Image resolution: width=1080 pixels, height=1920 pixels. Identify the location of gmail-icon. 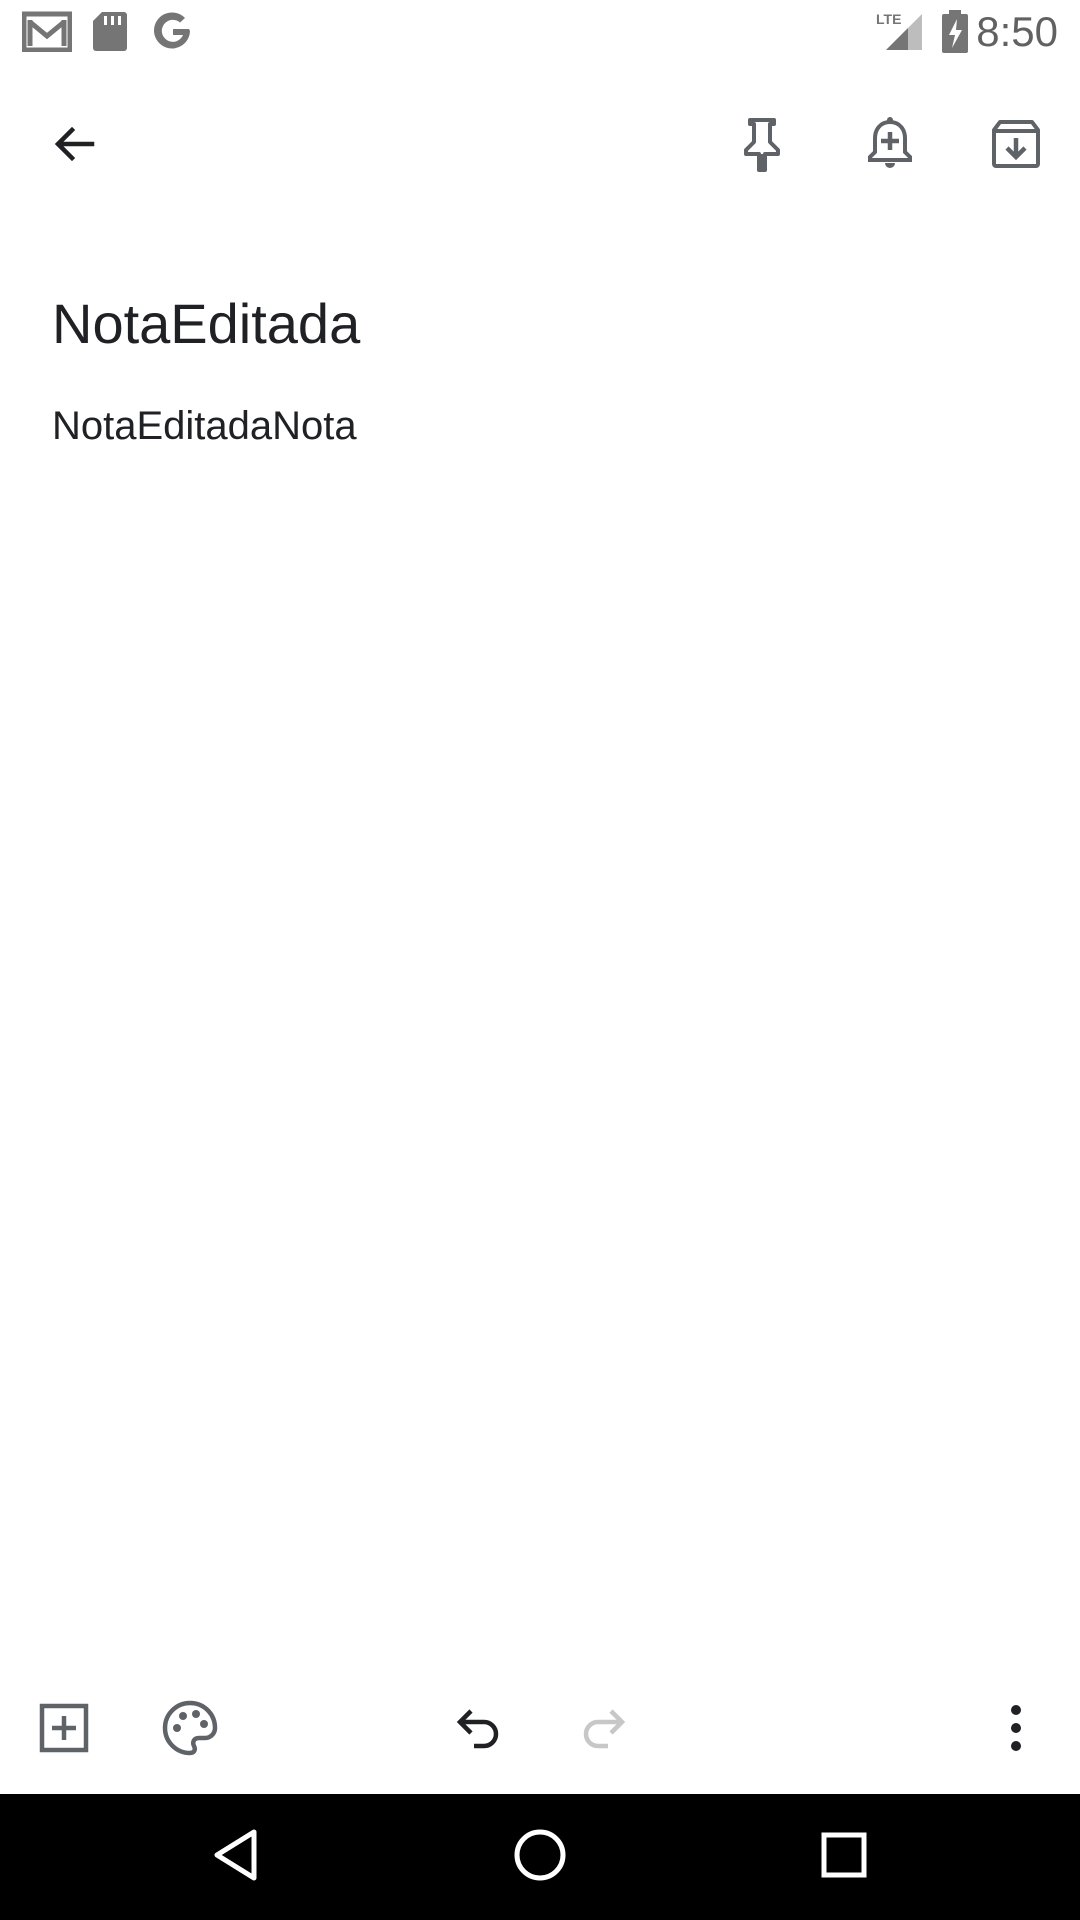
(47, 33).